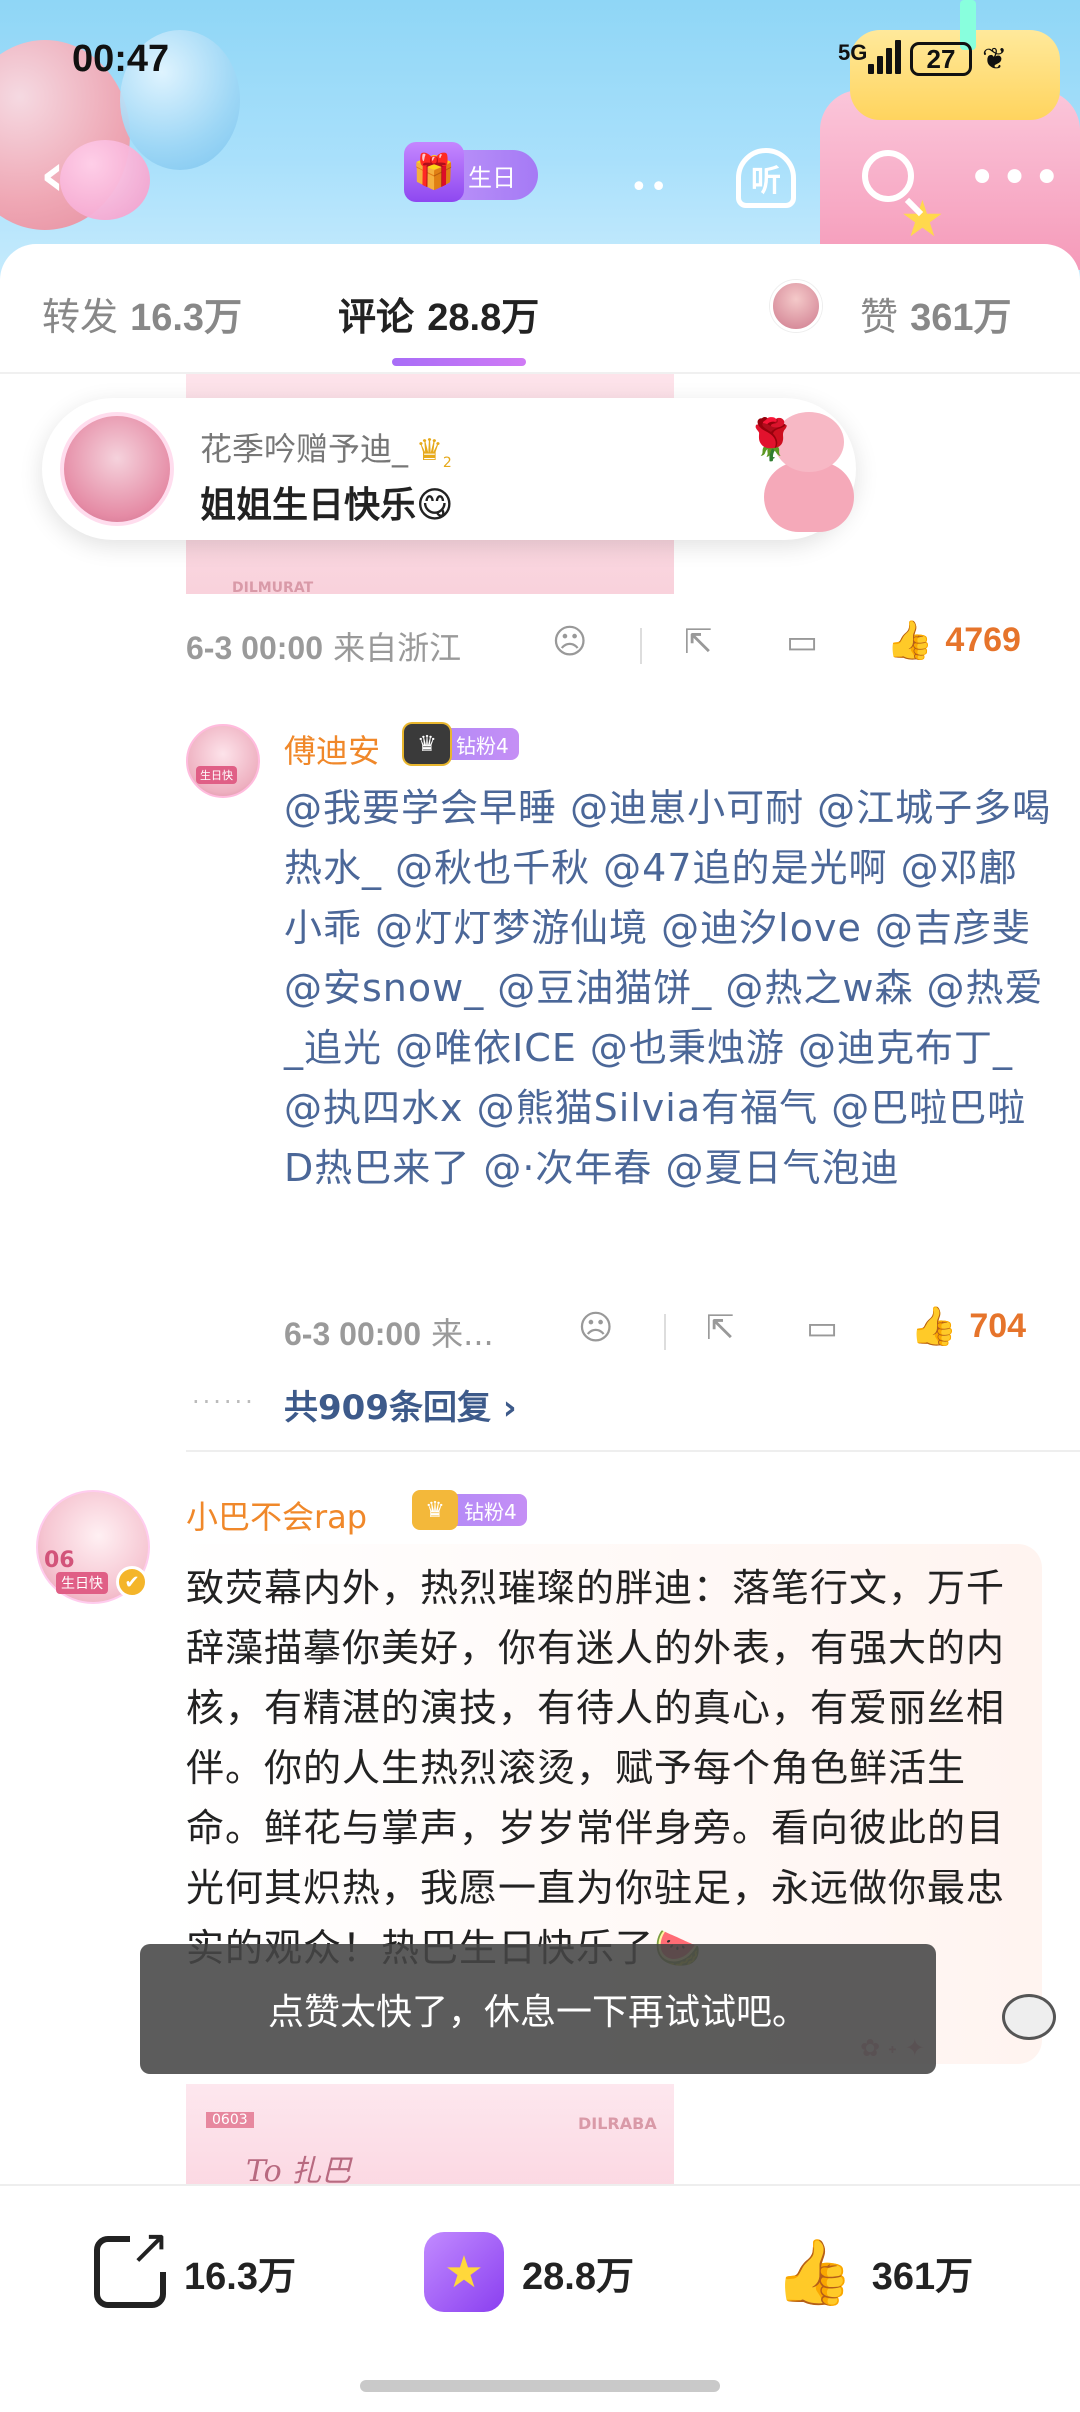  Describe the element at coordinates (132, 2265) in the screenshot. I see `repost-icon` at that location.